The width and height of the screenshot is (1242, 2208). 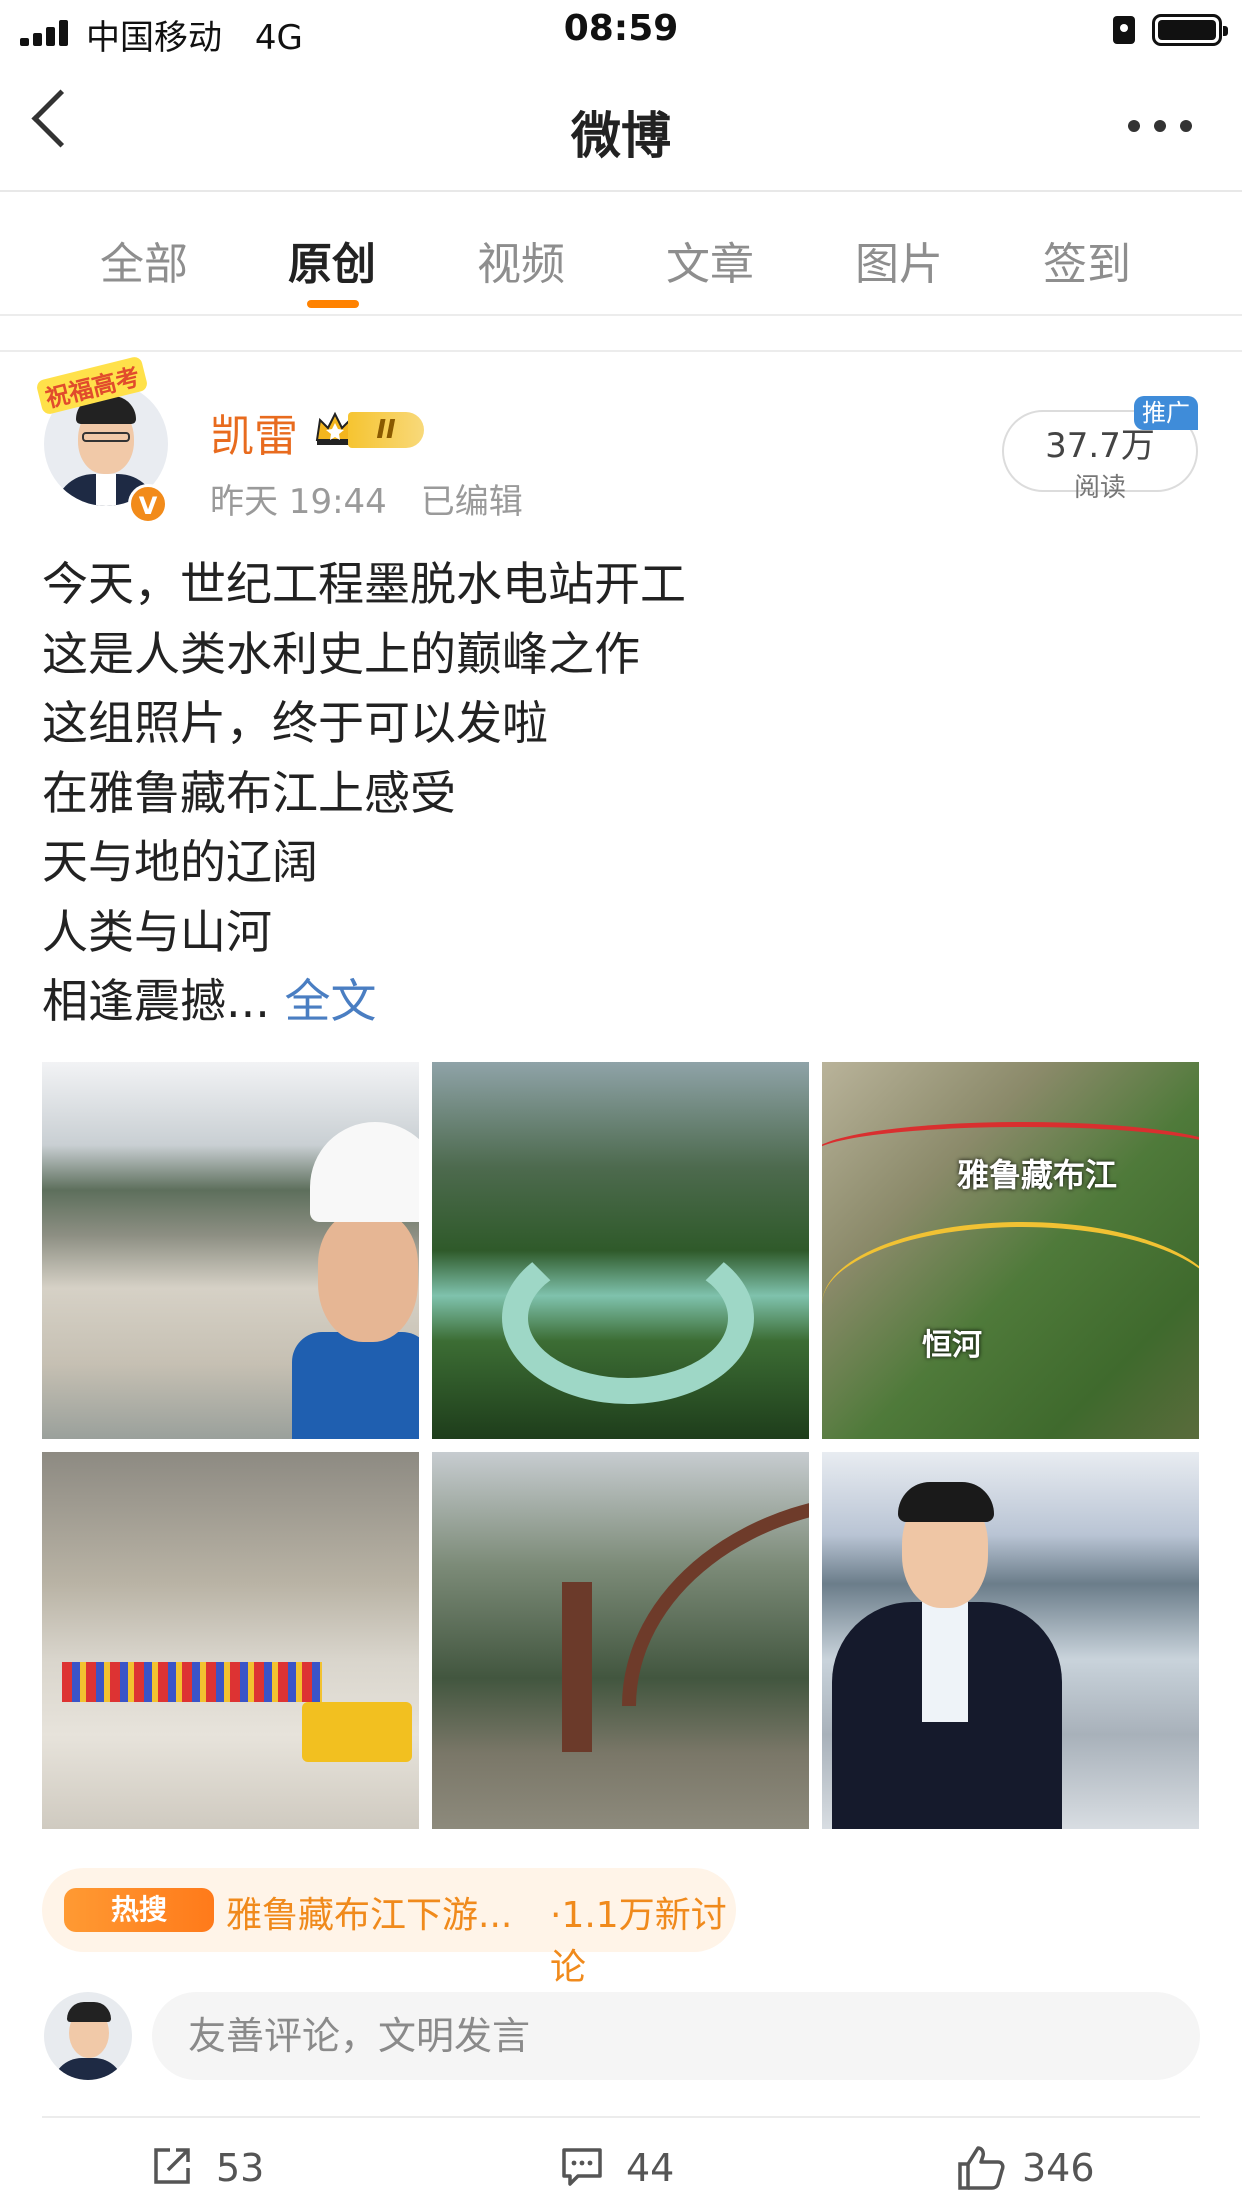 What do you see at coordinates (899, 260) in the screenshot?
I see `tab-pictures: 图片` at bounding box center [899, 260].